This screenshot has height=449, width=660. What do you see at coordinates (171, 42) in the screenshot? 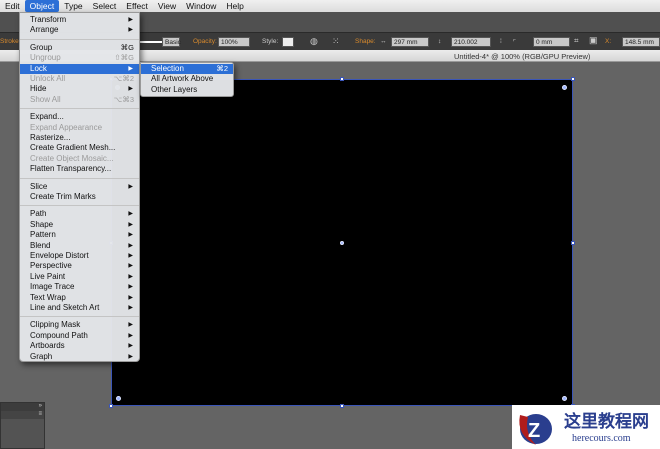
I see `brush-select: Basic` at bounding box center [171, 42].